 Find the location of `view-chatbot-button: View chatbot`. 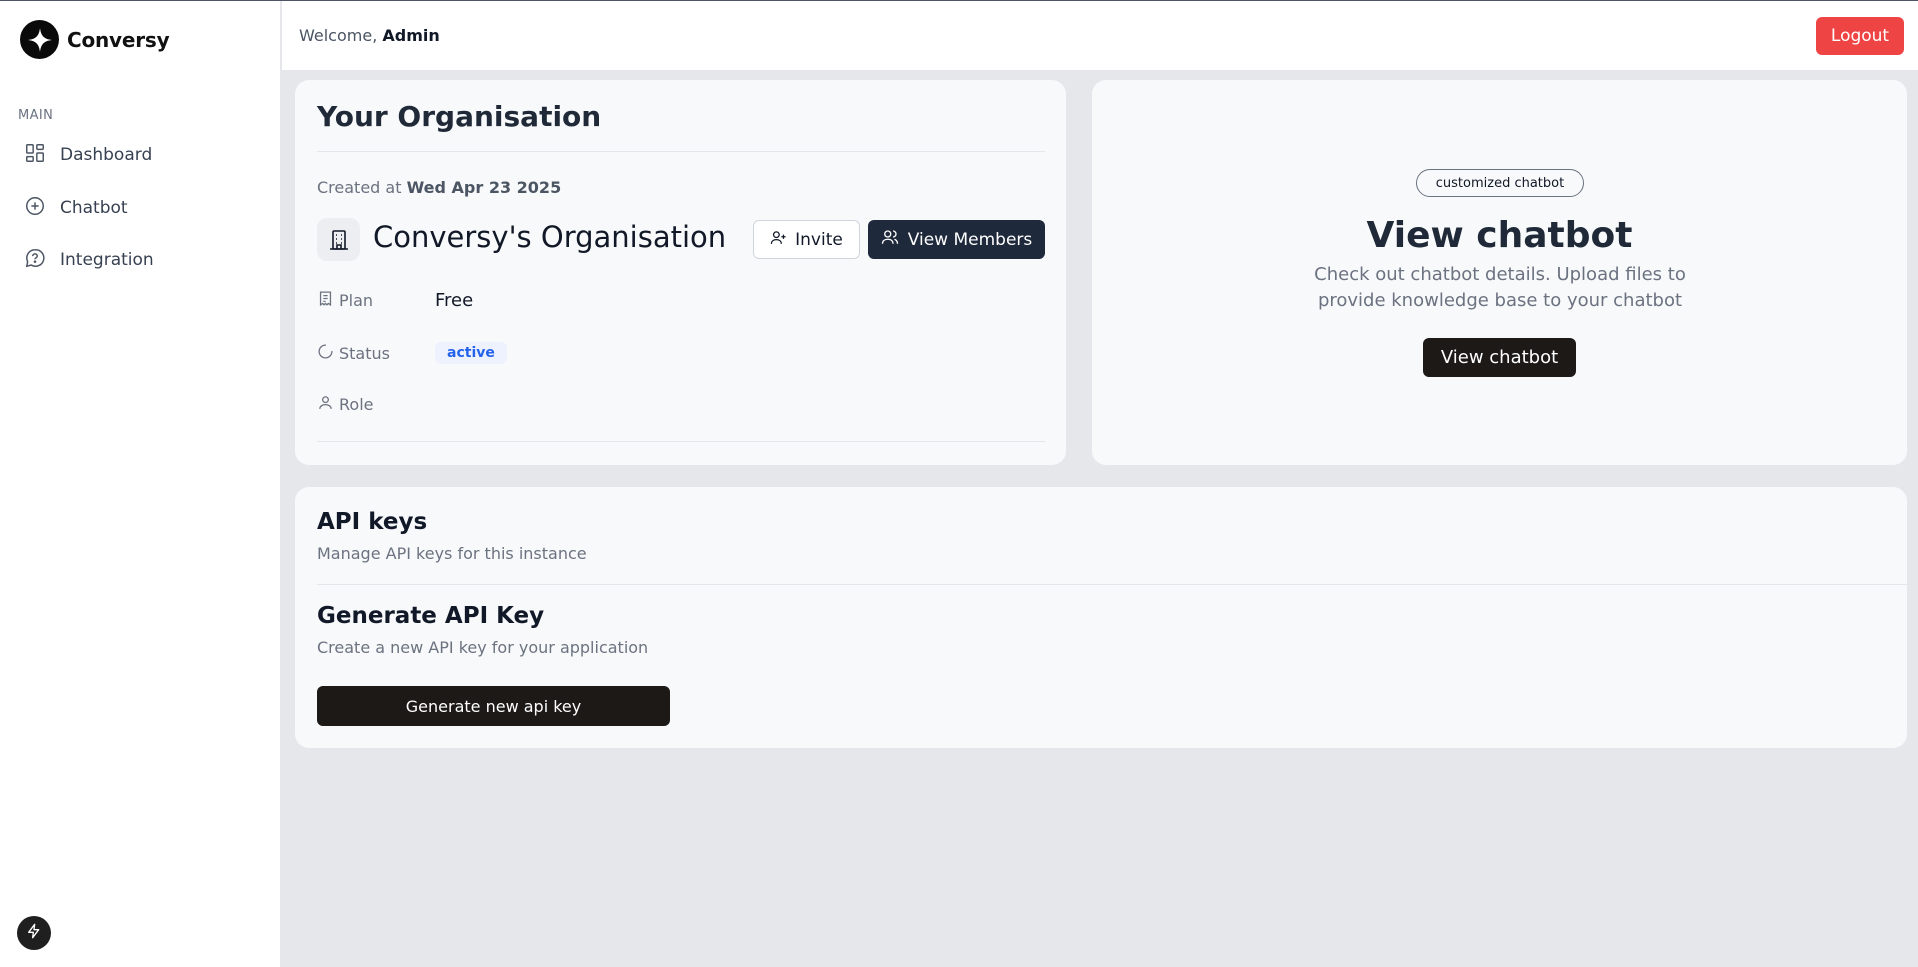

view-chatbot-button: View chatbot is located at coordinates (1499, 357).